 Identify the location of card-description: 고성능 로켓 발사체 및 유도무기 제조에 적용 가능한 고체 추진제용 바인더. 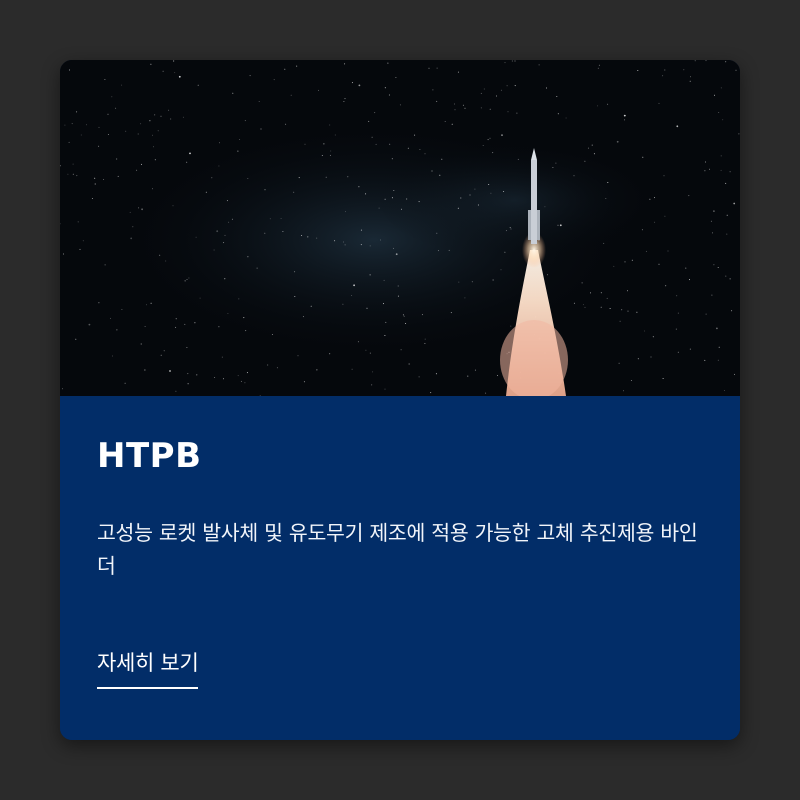
(397, 549).